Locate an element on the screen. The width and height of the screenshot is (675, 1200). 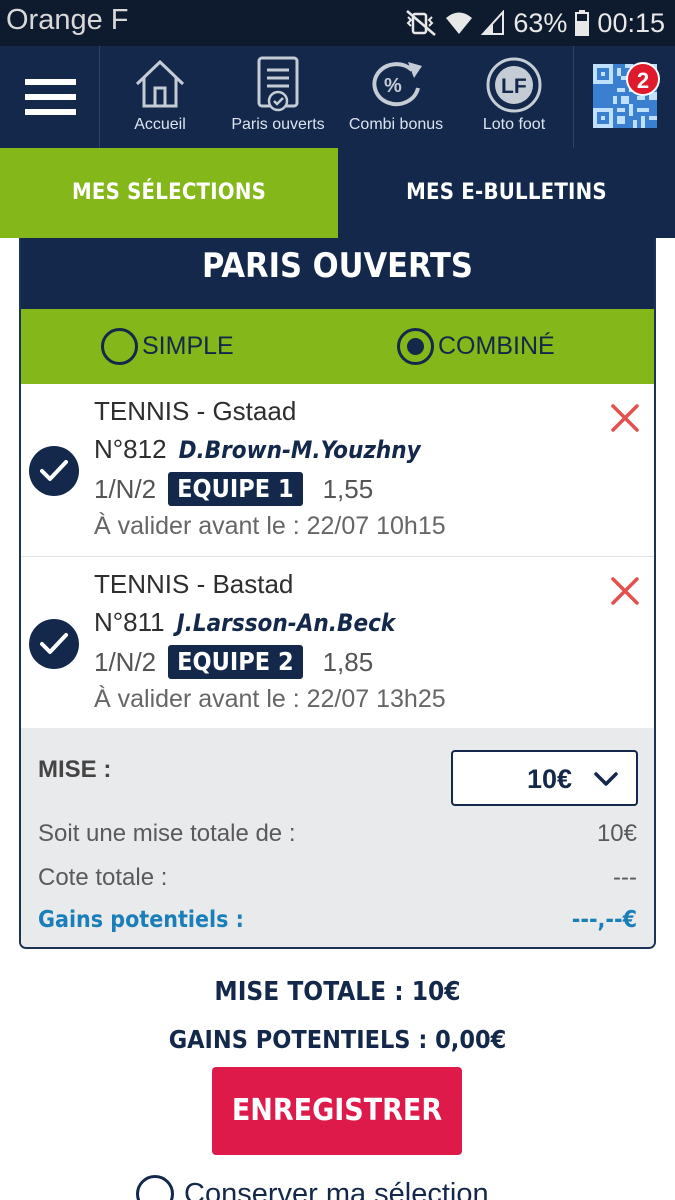
radio-simple: SIMPLE is located at coordinates (167, 346).